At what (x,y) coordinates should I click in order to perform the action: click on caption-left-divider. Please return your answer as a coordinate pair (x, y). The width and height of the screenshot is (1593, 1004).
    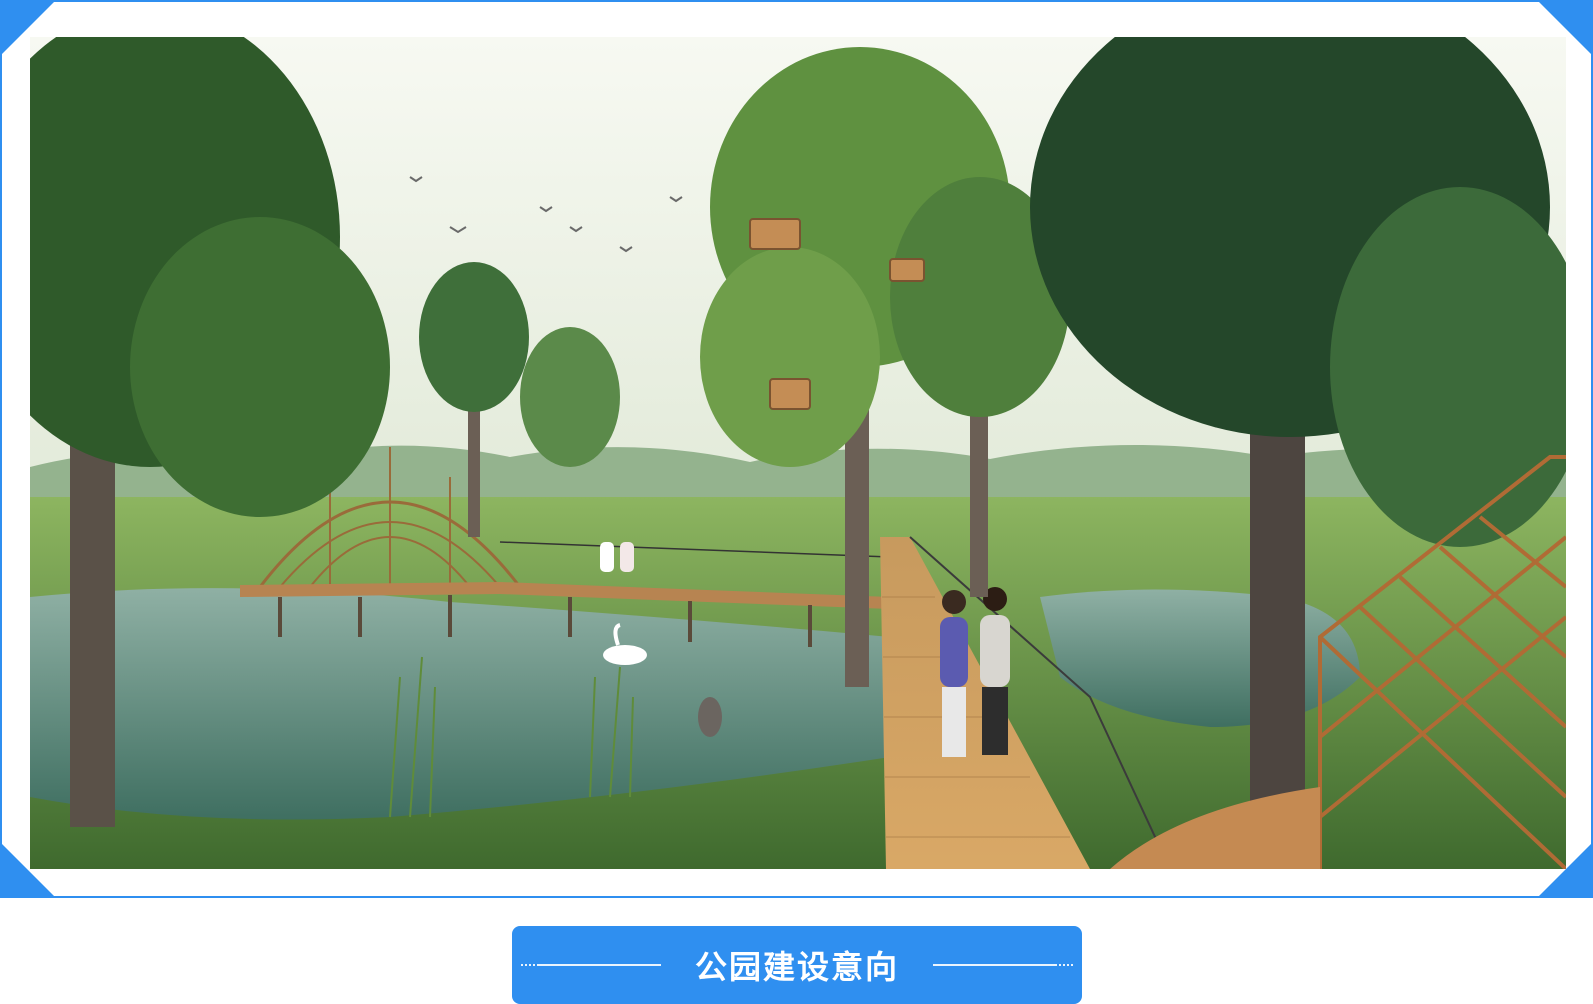
    Looking at the image, I should click on (590, 965).